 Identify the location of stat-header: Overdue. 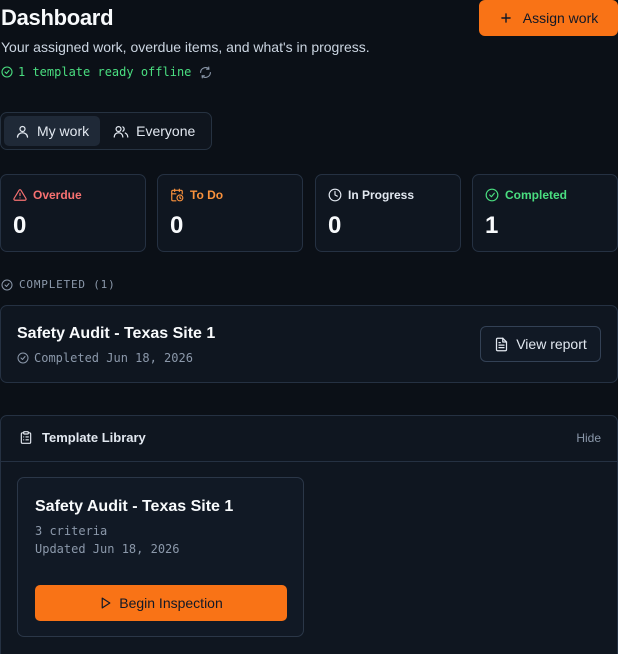
(47, 195).